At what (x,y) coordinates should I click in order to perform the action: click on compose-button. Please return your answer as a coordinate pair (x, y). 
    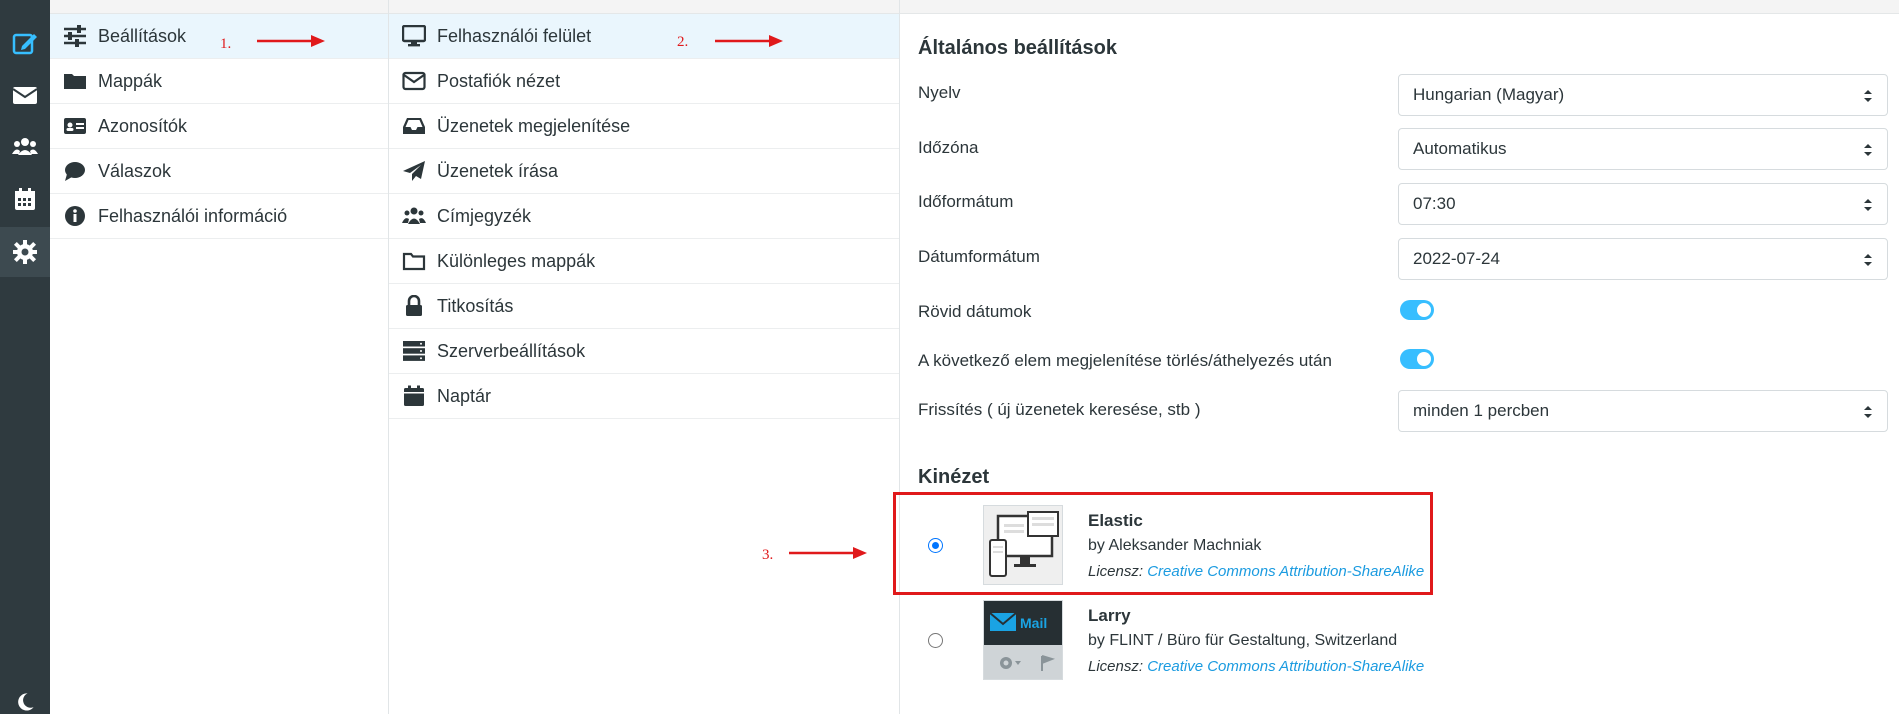
    Looking at the image, I should click on (25, 43).